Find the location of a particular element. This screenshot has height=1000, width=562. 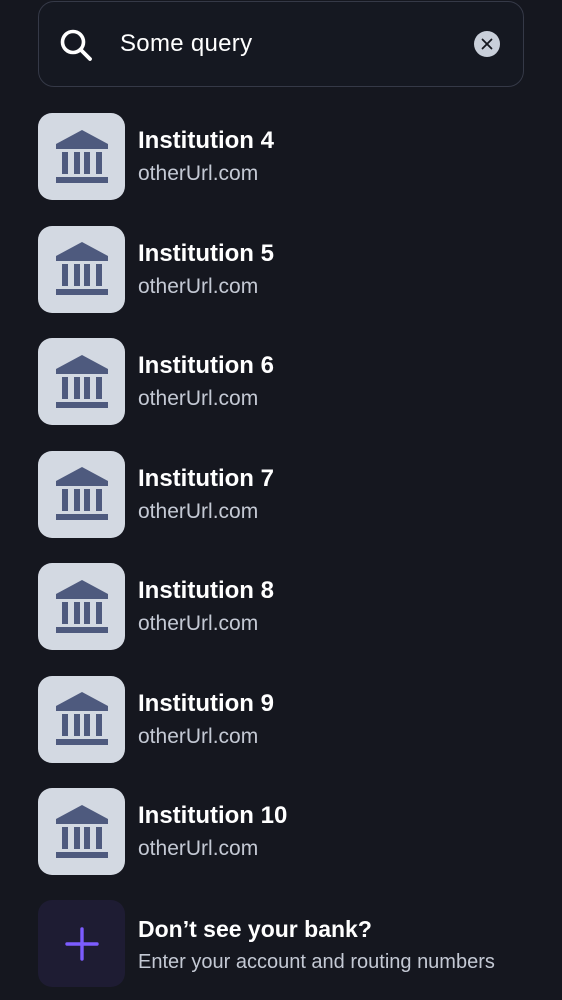

search-bar is located at coordinates (281, 44).